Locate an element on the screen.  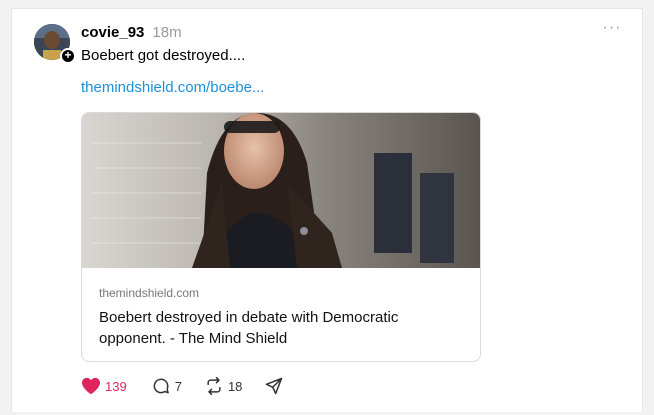
username: covie_93 is located at coordinates (112, 32).